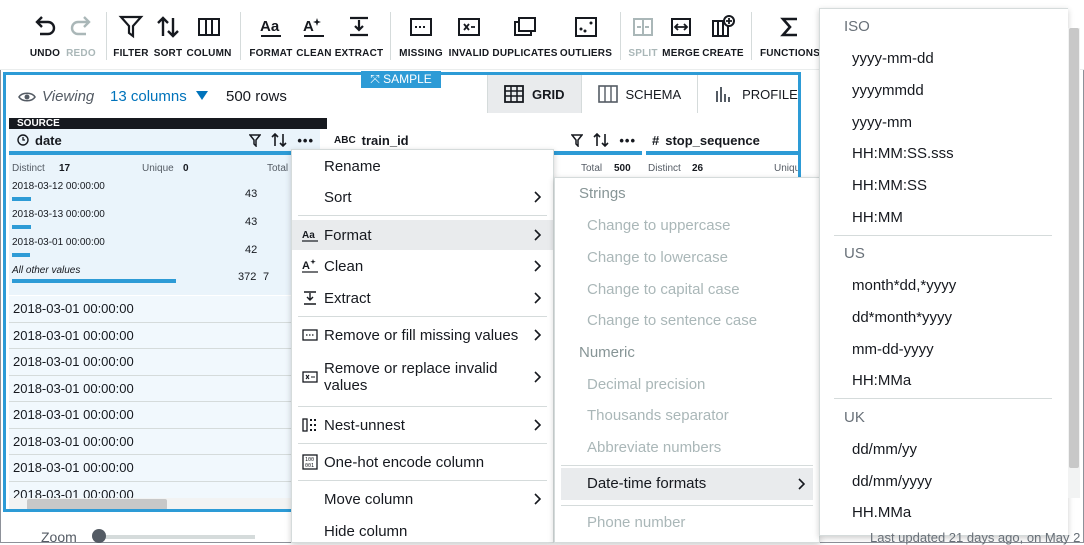  I want to click on format-option: dd*month*yyyy, so click(902, 317).